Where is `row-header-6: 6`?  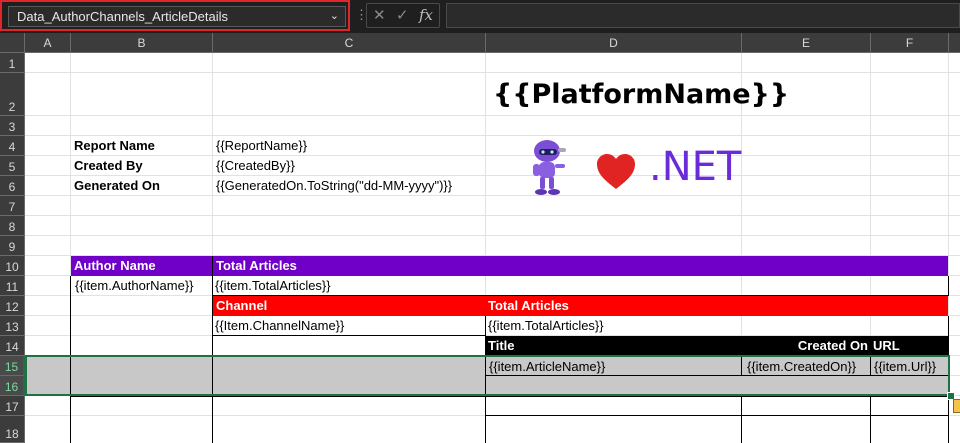 row-header-6: 6 is located at coordinates (12, 186).